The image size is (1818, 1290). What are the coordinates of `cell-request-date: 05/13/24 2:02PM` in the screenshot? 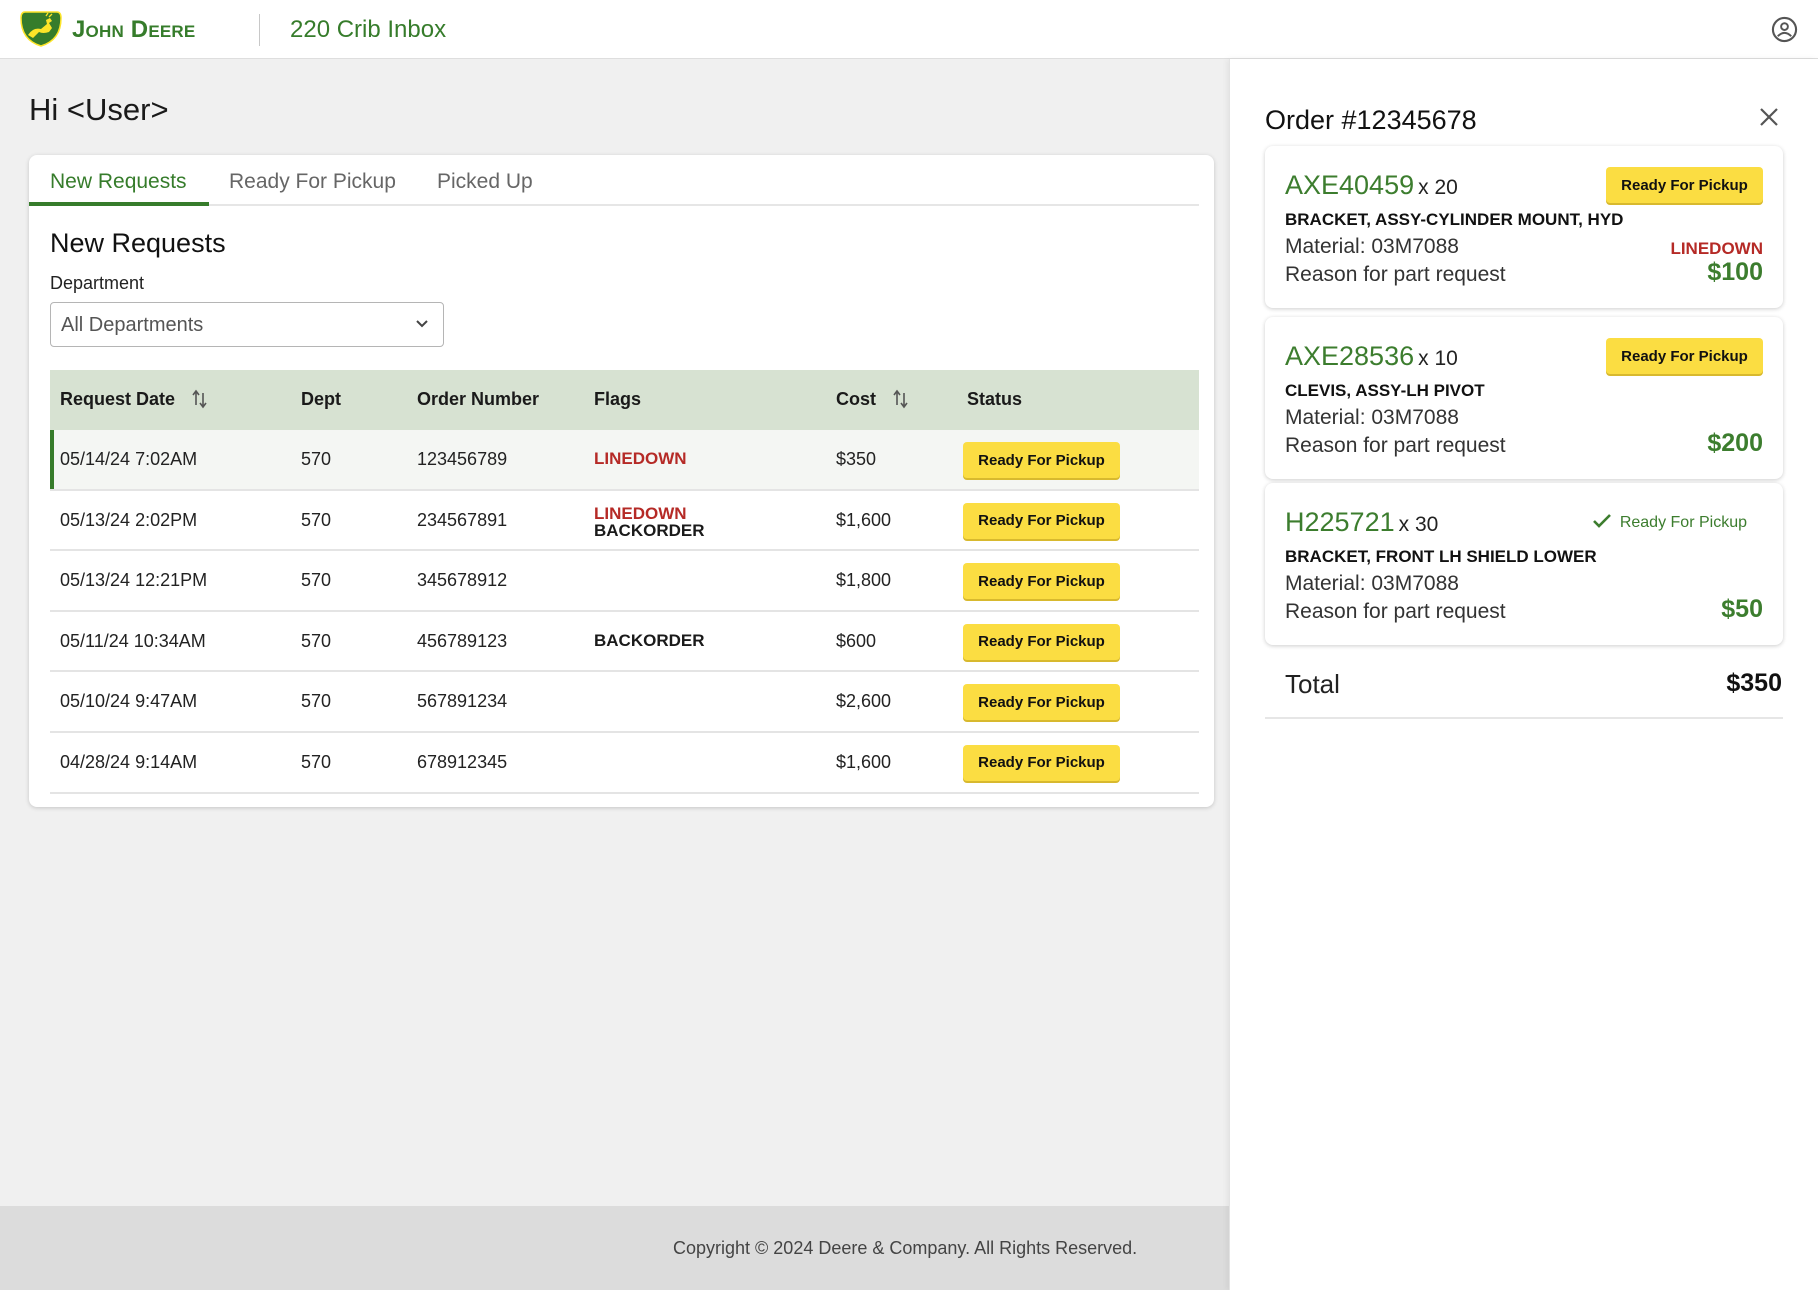 It's located at (129, 519).